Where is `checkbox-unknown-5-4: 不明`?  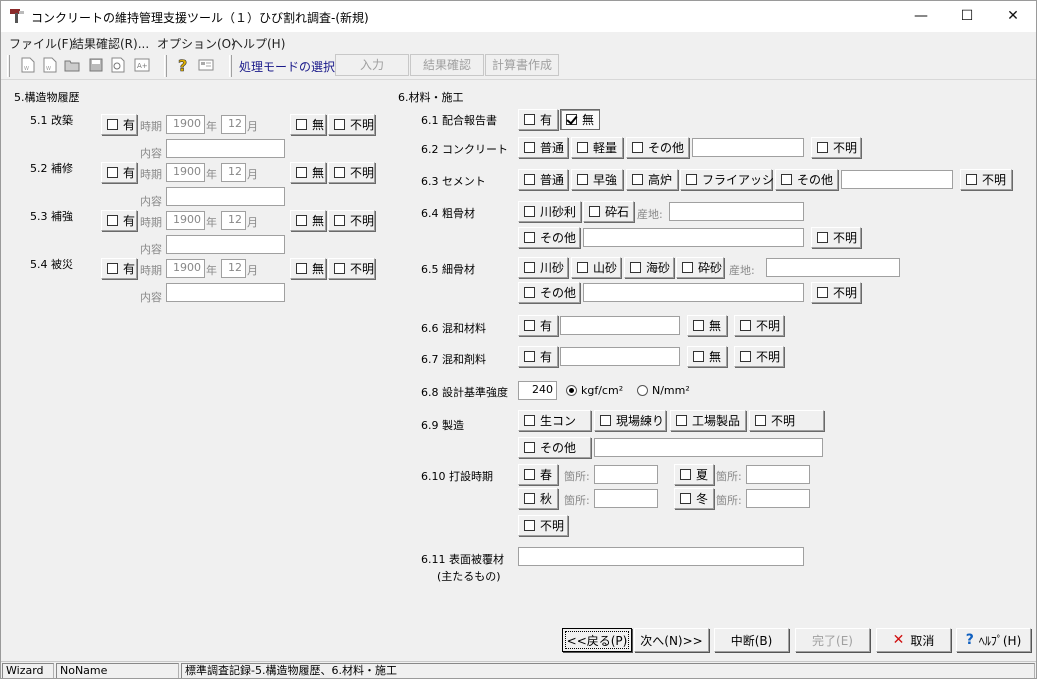 checkbox-unknown-5-4: 不明 is located at coordinates (351, 268).